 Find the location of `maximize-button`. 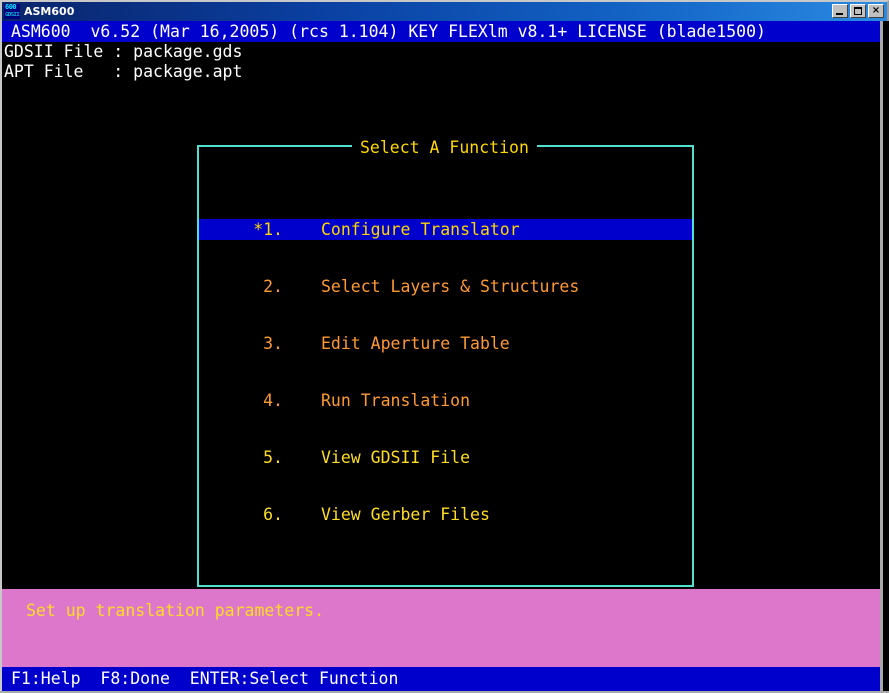

maximize-button is located at coordinates (858, 11).